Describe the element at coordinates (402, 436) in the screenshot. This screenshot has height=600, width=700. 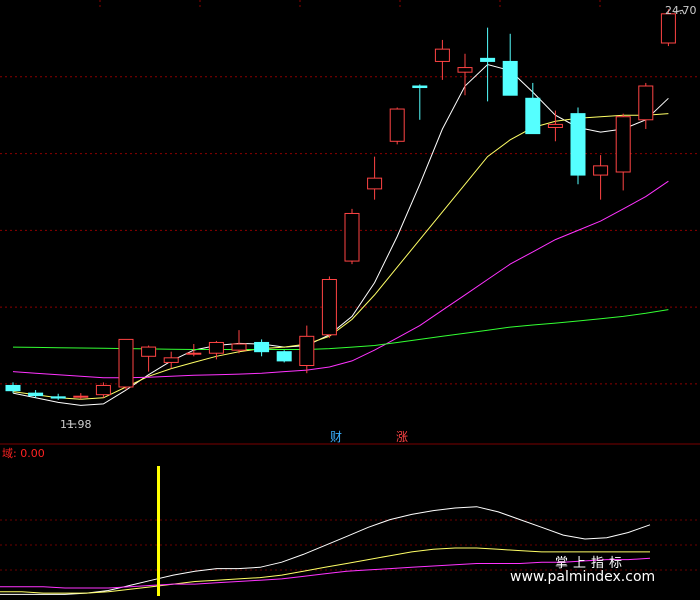
I see `zhang-marker: 涨` at that location.